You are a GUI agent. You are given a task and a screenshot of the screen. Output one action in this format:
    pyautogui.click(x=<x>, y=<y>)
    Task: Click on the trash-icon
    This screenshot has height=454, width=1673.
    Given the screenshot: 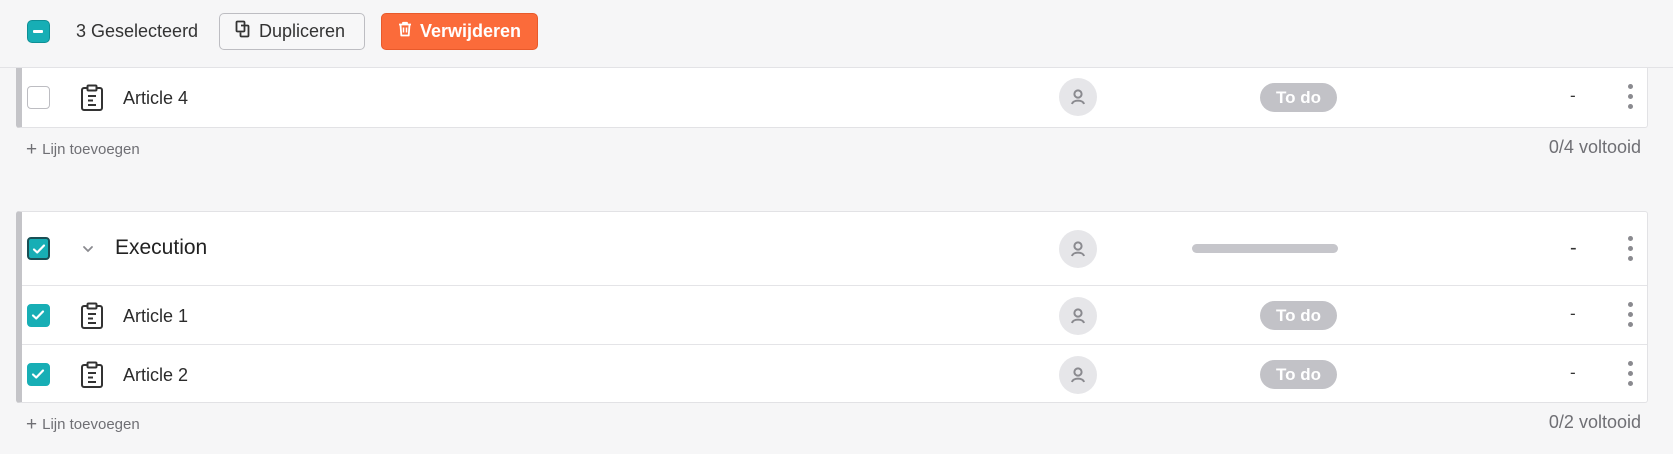 What is the action you would take?
    pyautogui.click(x=405, y=31)
    